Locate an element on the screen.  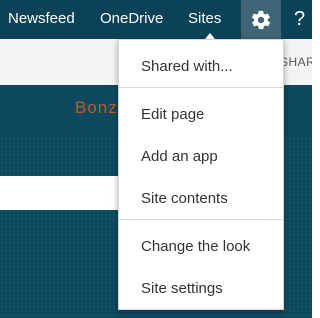
menu-item-add-an-app: Add an app is located at coordinates (179, 157).